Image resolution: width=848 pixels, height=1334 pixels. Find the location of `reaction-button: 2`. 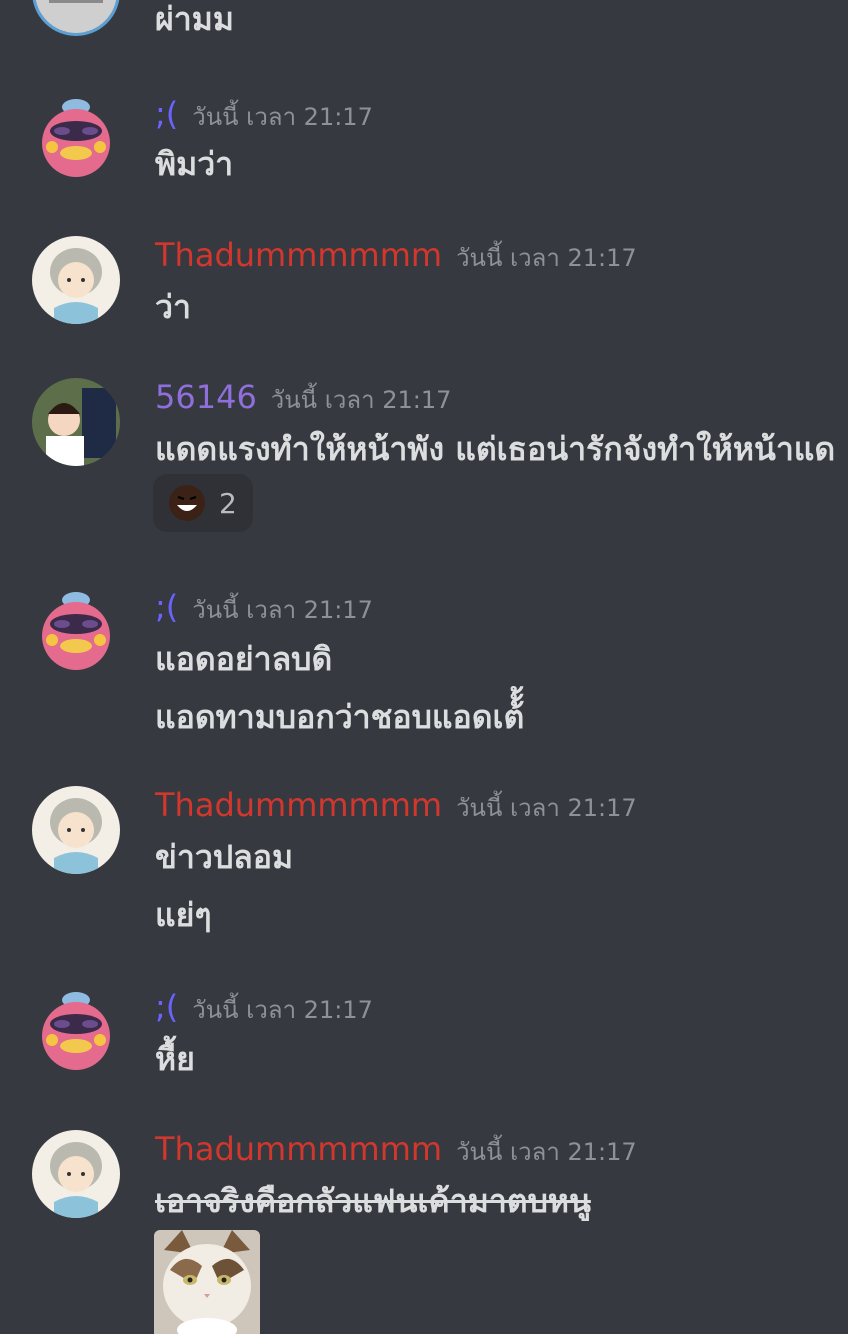

reaction-button: 2 is located at coordinates (203, 503).